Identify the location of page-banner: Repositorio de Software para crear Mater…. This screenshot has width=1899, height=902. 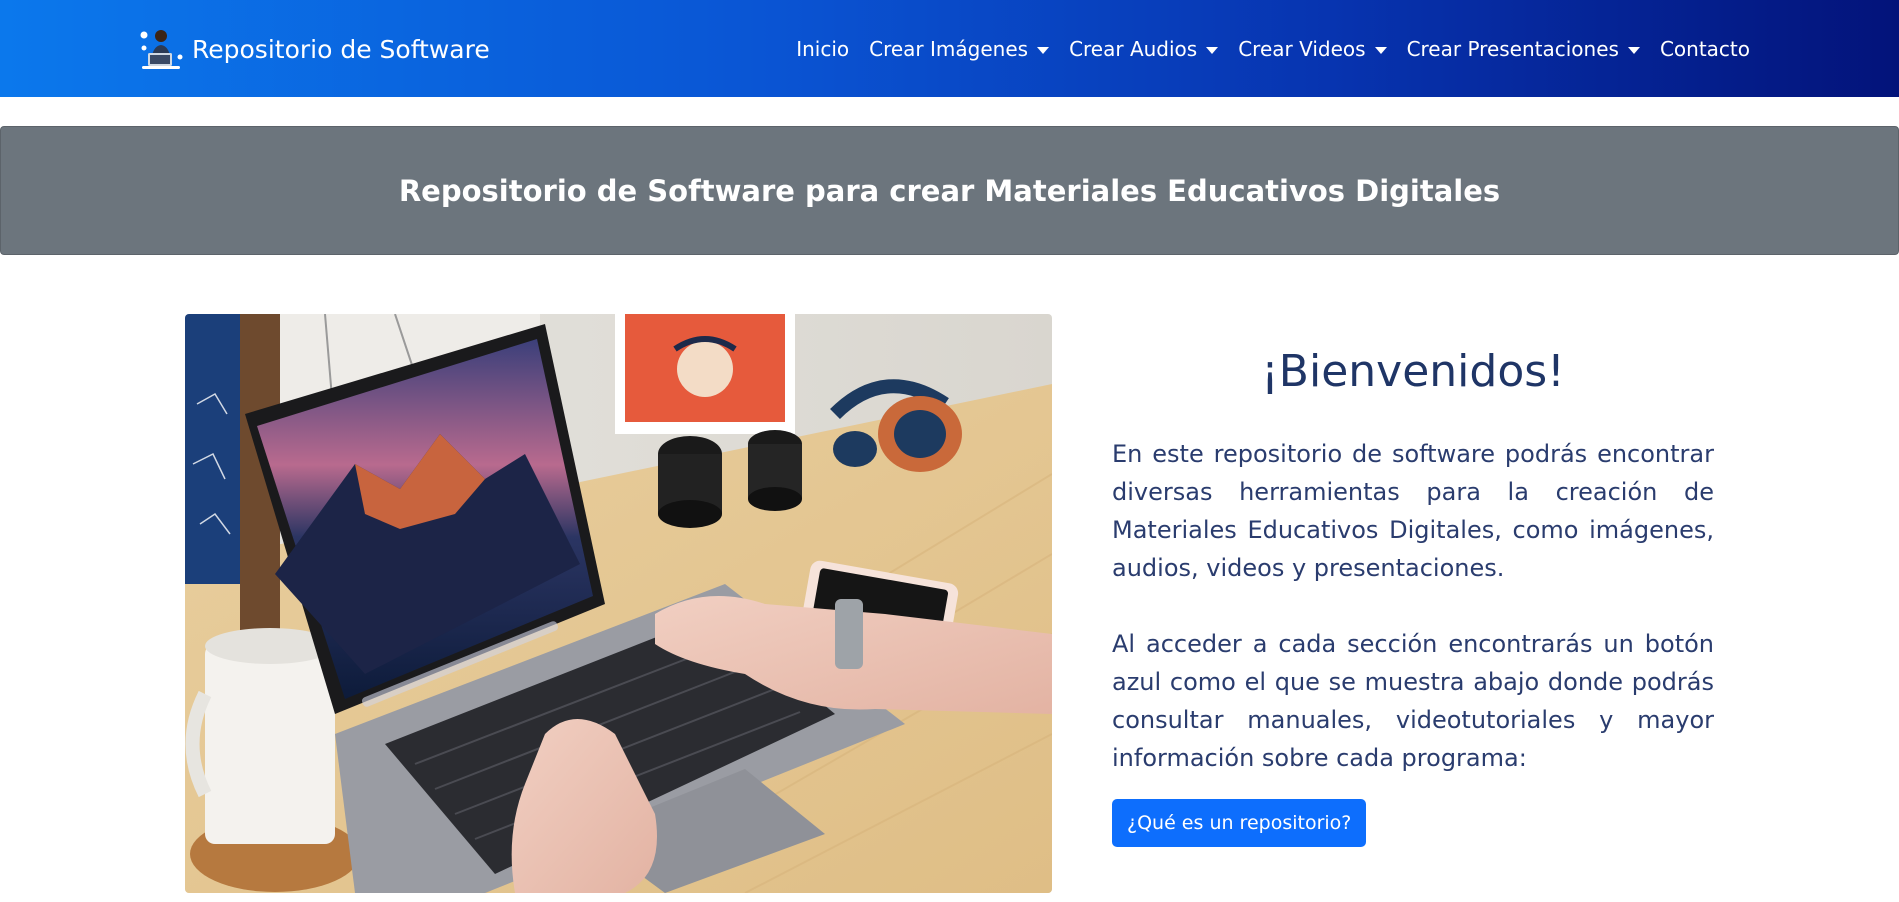
(949, 190).